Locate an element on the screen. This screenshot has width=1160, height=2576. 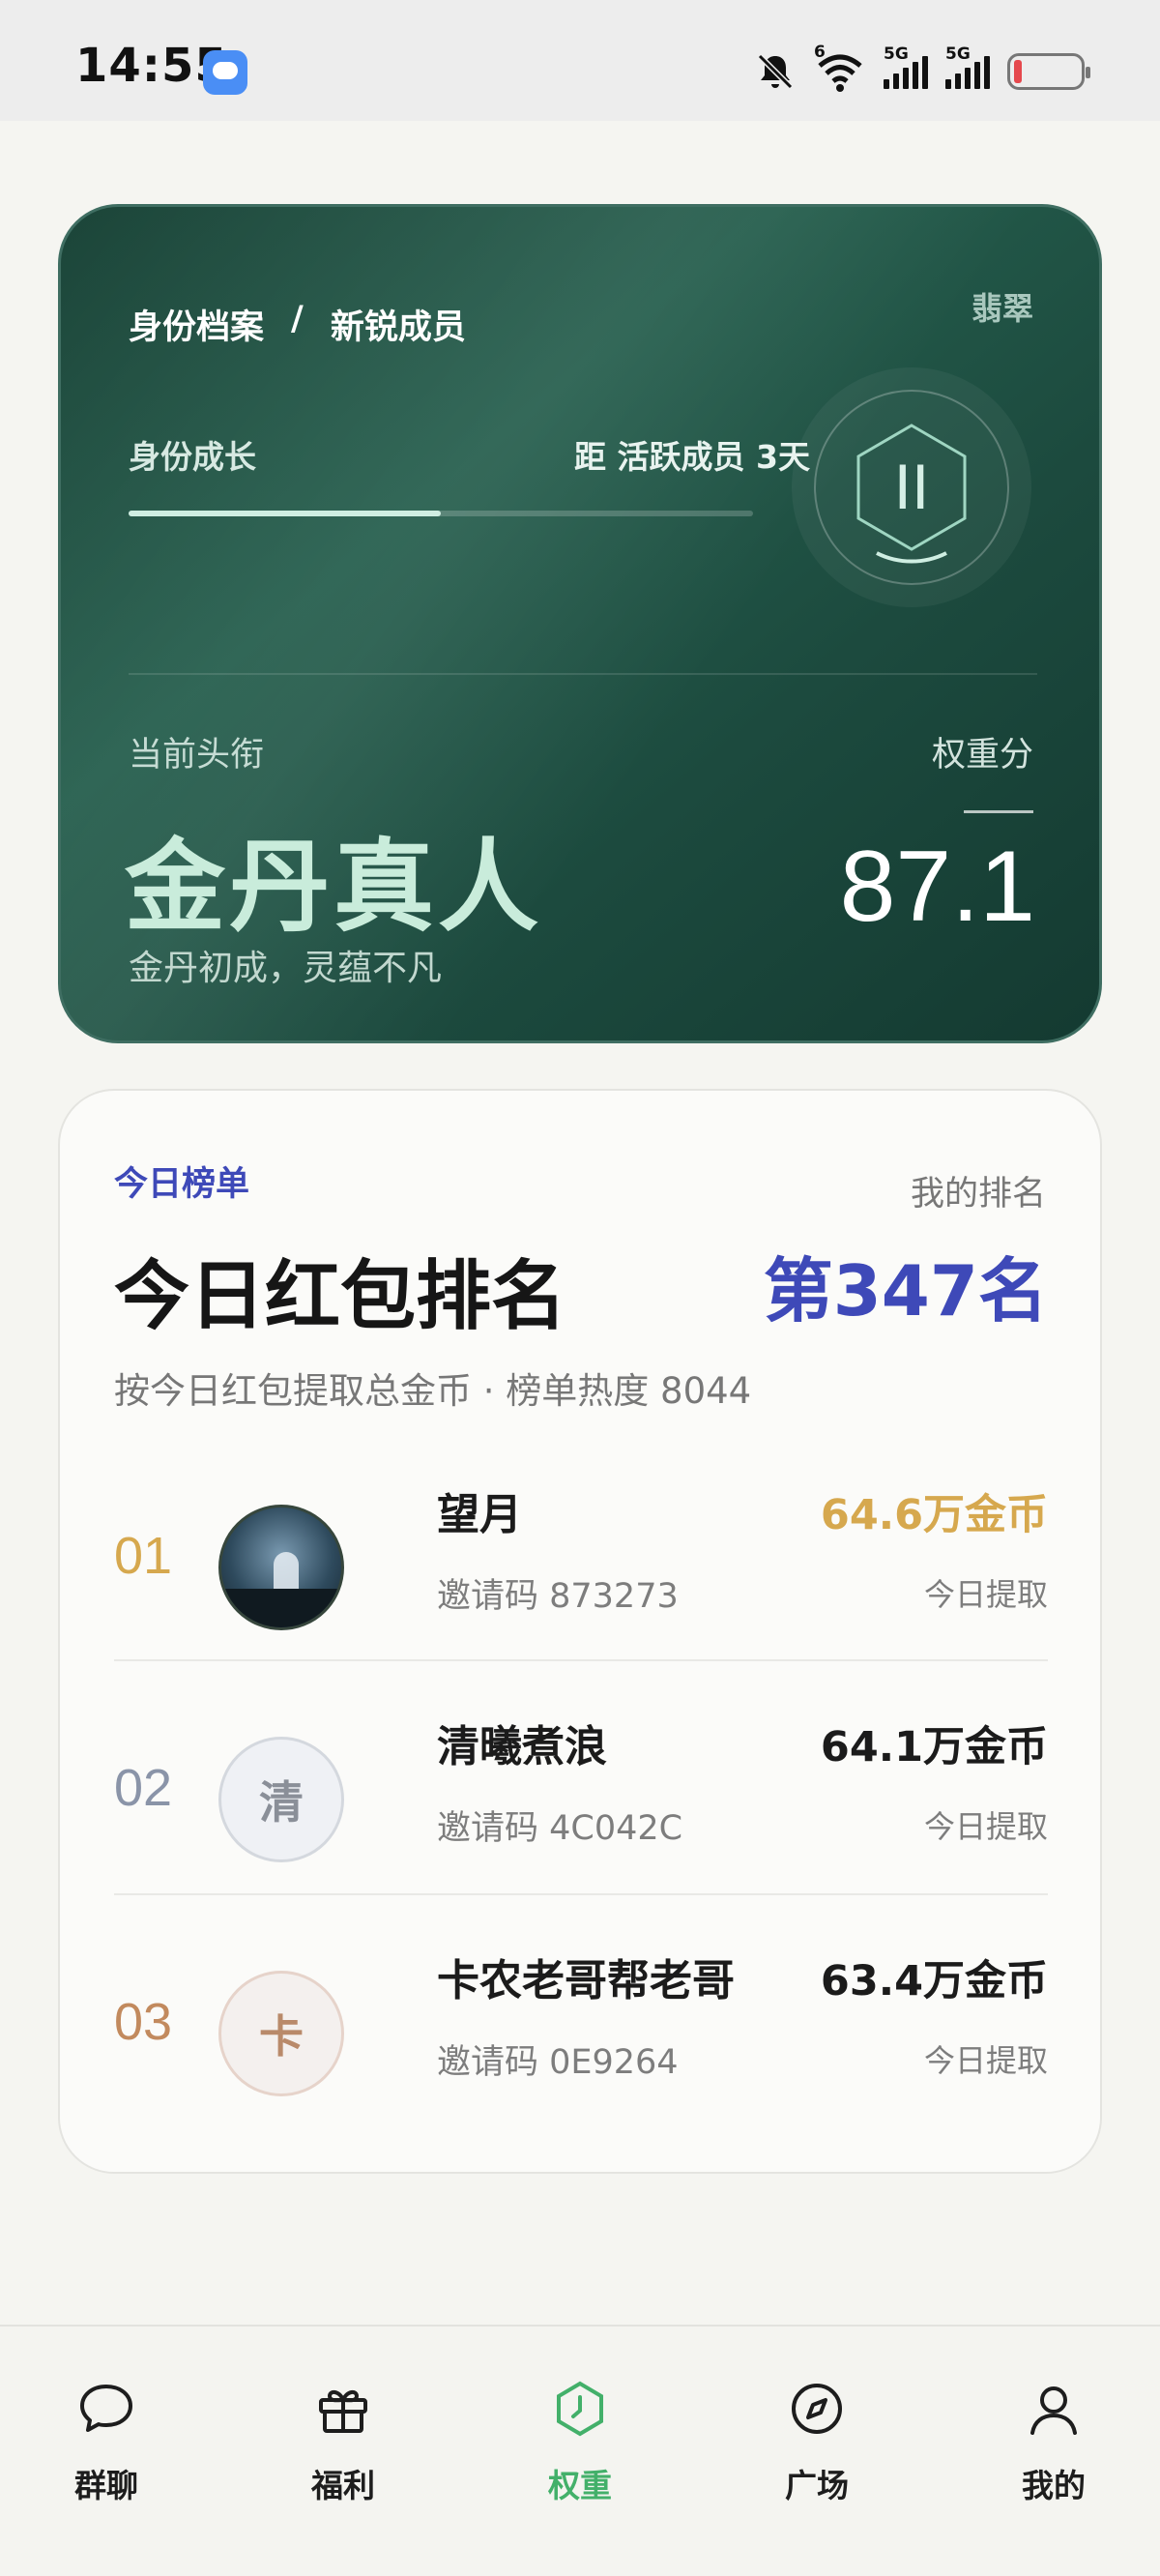
growth-progress-fill is located at coordinates (285, 513).